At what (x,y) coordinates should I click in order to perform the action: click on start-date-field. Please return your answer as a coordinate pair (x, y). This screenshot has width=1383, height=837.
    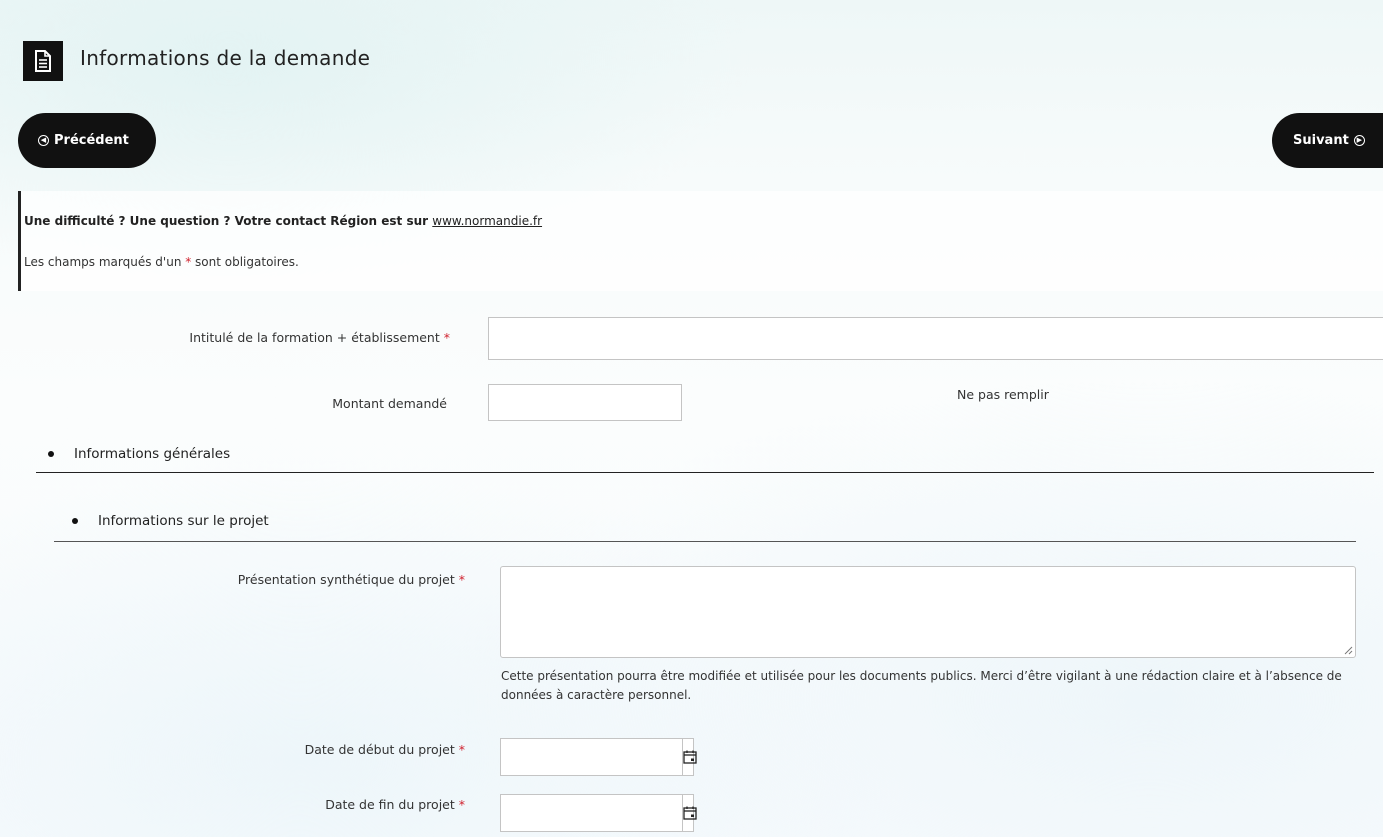
    Looking at the image, I should click on (598, 757).